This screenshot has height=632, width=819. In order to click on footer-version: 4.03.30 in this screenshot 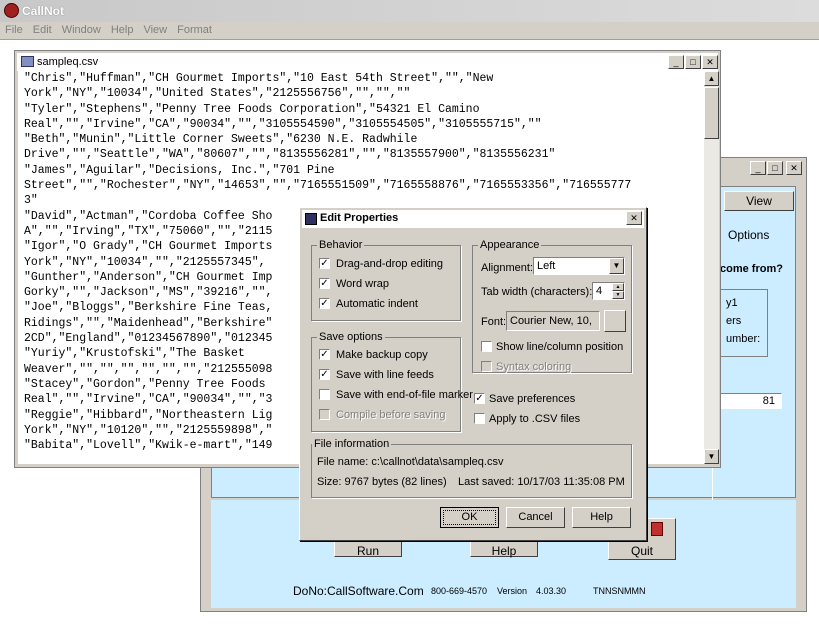, I will do `click(551, 591)`.